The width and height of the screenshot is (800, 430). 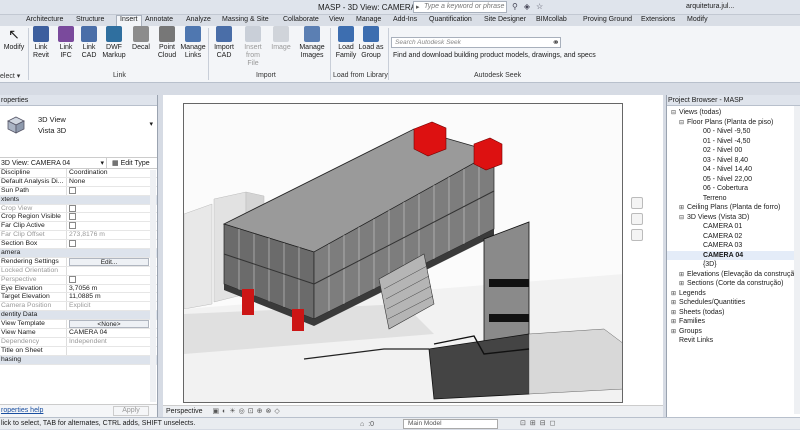 I want to click on selection-filter-icons: ⊡⊞⊟◻, so click(x=539, y=423).